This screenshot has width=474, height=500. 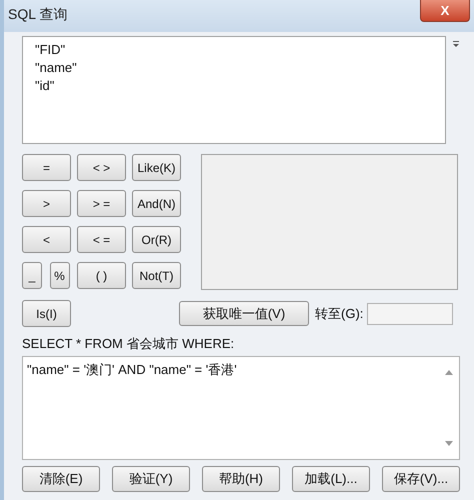 I want to click on dialog-button: 帮助(H), so click(x=241, y=479).